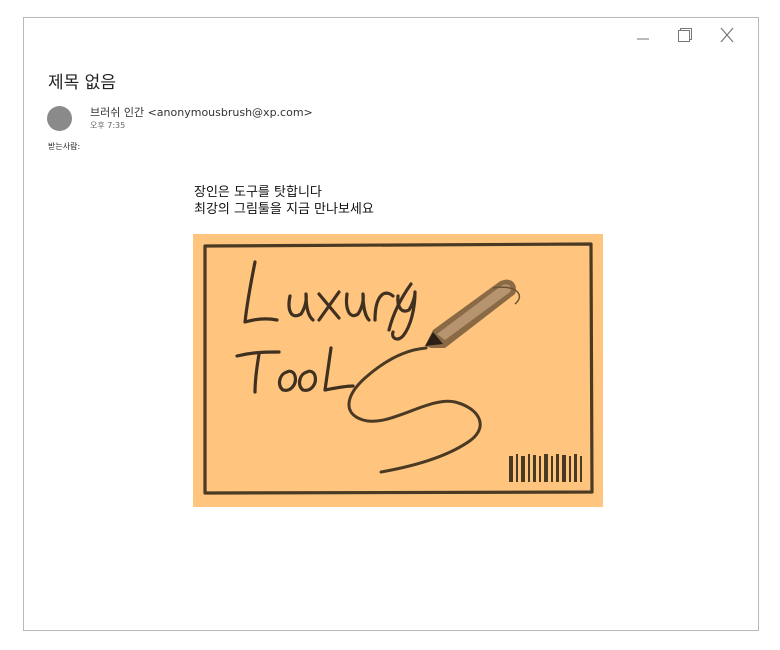 Image resolution: width=780 pixels, height=650 pixels. Describe the element at coordinates (82, 83) in the screenshot. I see `email-subject: 제목 없음` at that location.